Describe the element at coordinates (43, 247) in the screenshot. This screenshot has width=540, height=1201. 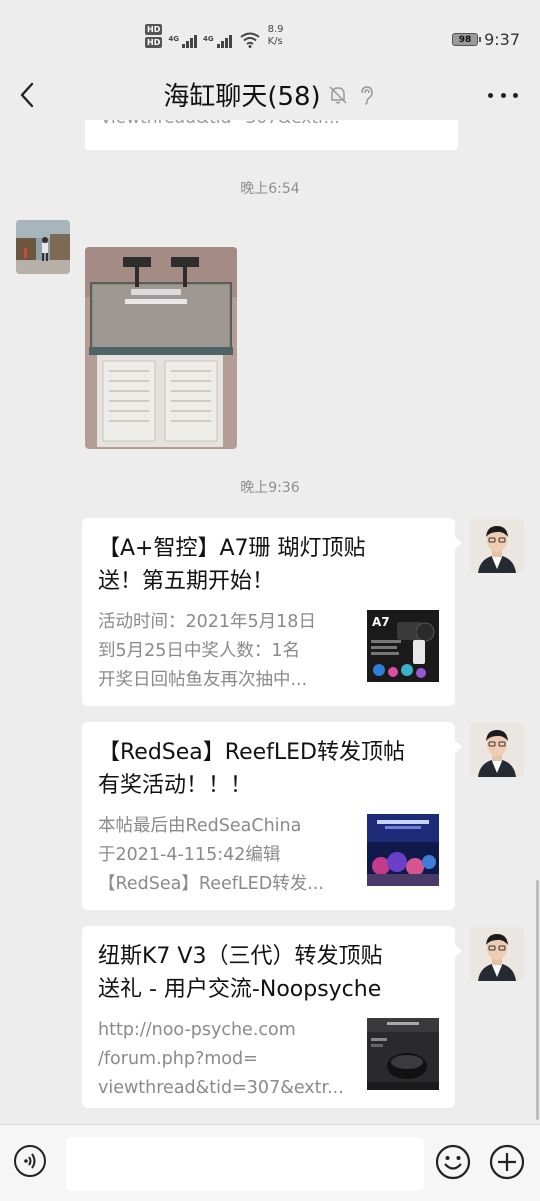
I see `avatar-sender` at that location.